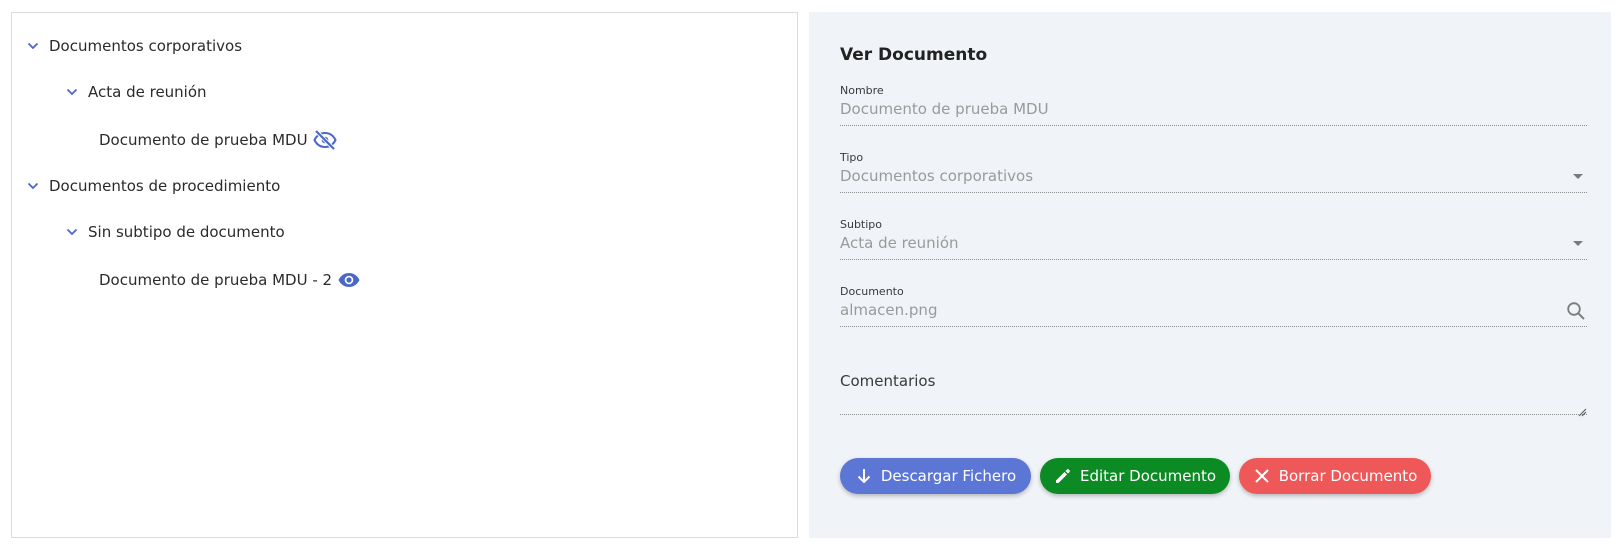 Image resolution: width=1619 pixels, height=546 pixels. I want to click on documento-label: Documento, so click(872, 291).